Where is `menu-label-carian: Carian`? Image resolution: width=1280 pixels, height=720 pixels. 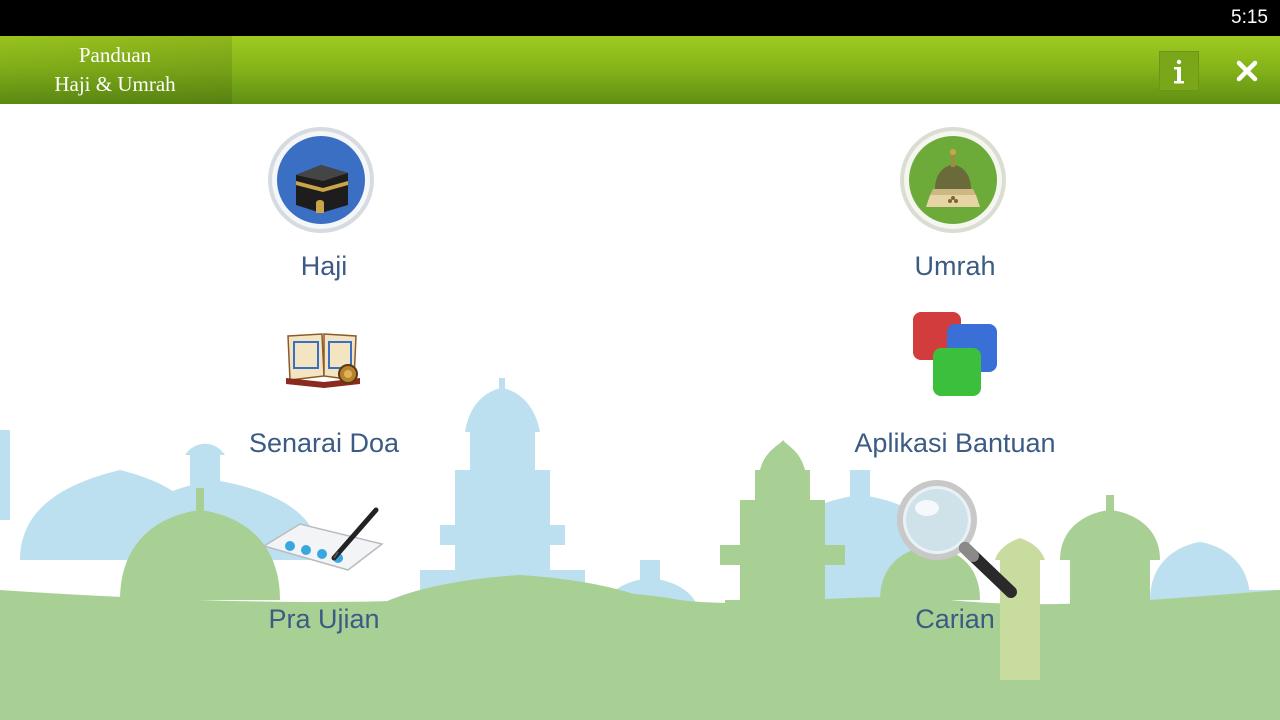
menu-label-carian: Carian is located at coordinates (955, 619).